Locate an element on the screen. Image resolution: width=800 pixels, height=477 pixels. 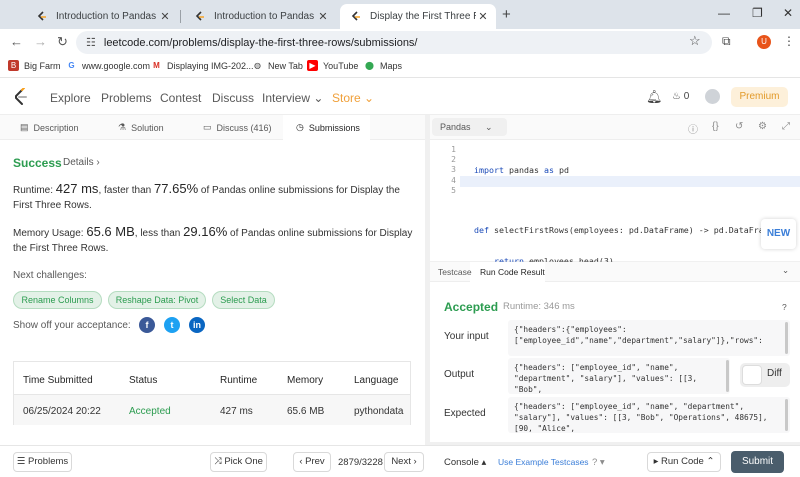
run-code-button: ▸ Run Code ⌃ is located at coordinates (684, 462).